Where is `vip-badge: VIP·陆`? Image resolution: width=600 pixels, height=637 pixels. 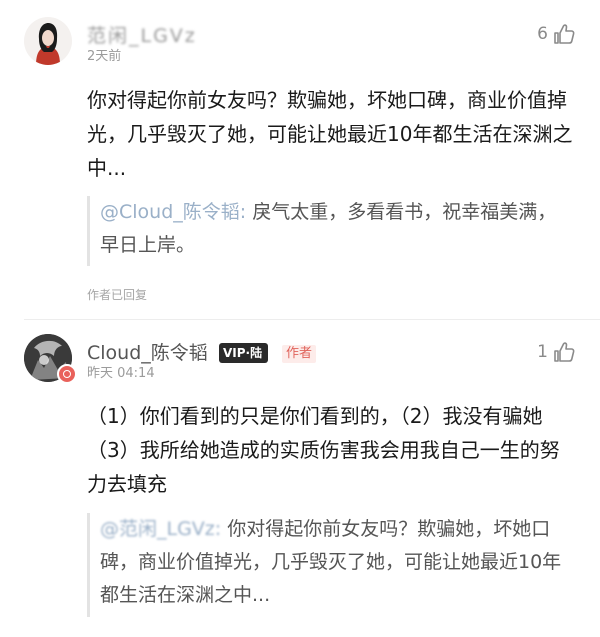
vip-badge: VIP·陆 is located at coordinates (244, 353).